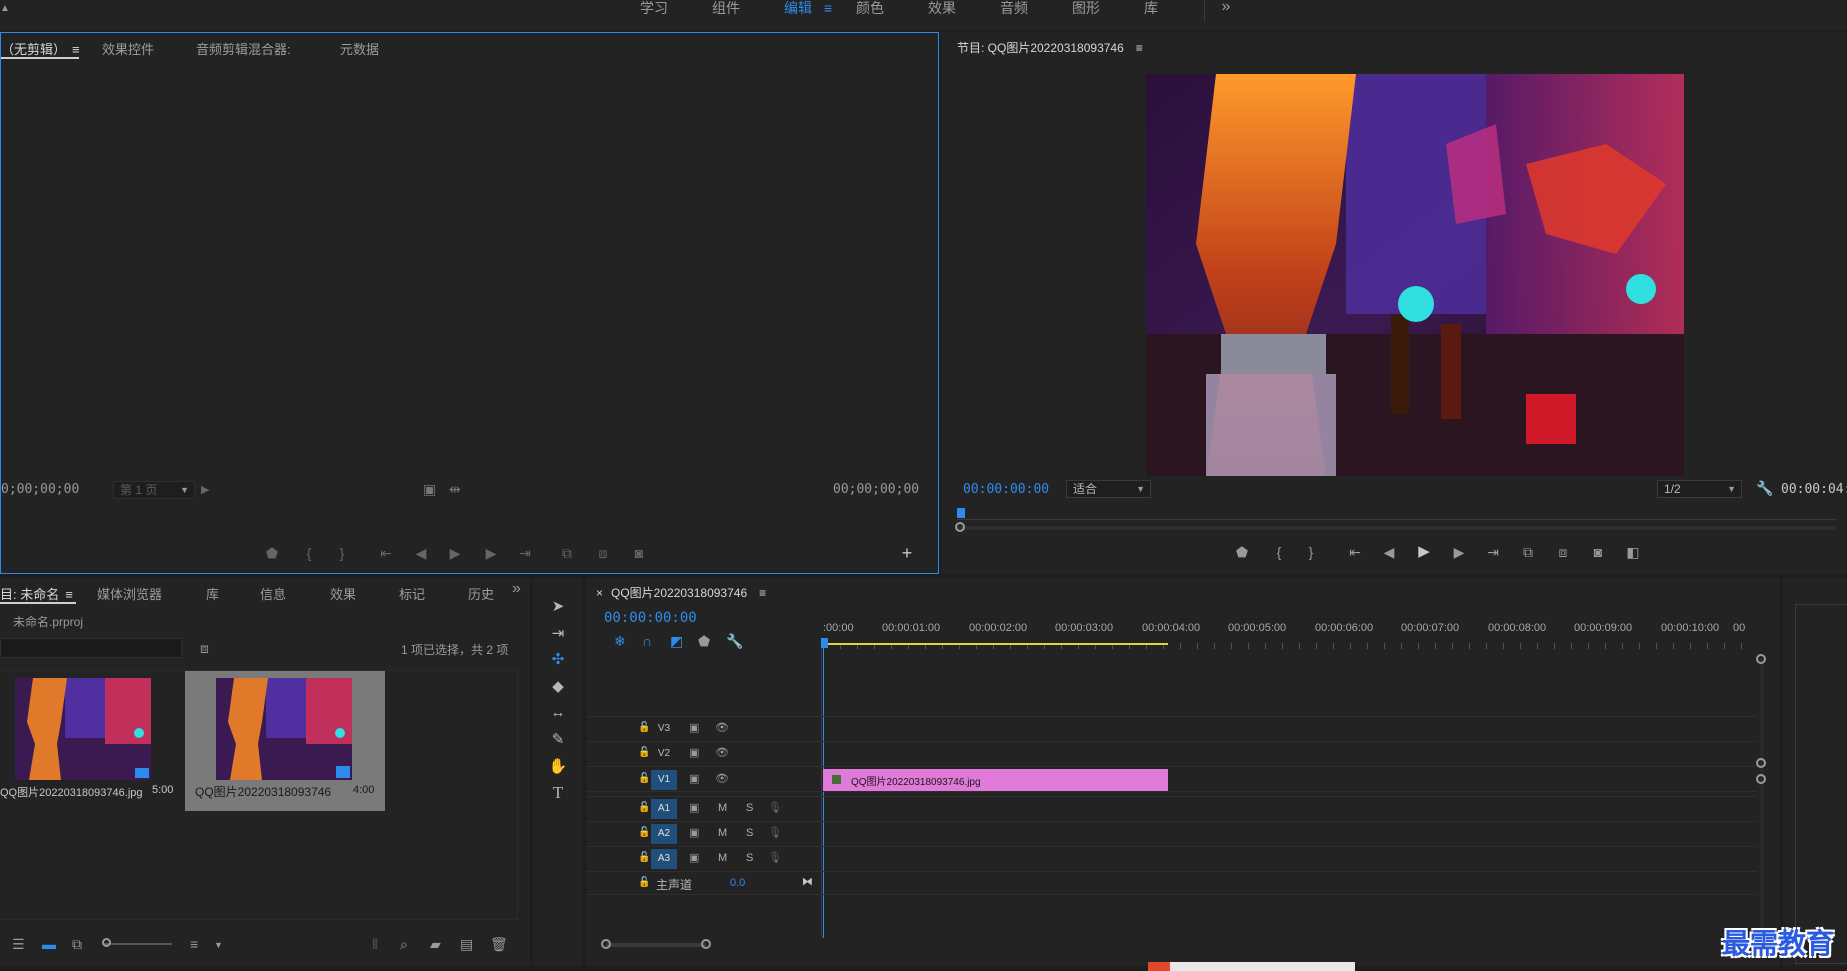 Image resolution: width=1847 pixels, height=971 pixels. I want to click on tab-info: 信息, so click(273, 593).